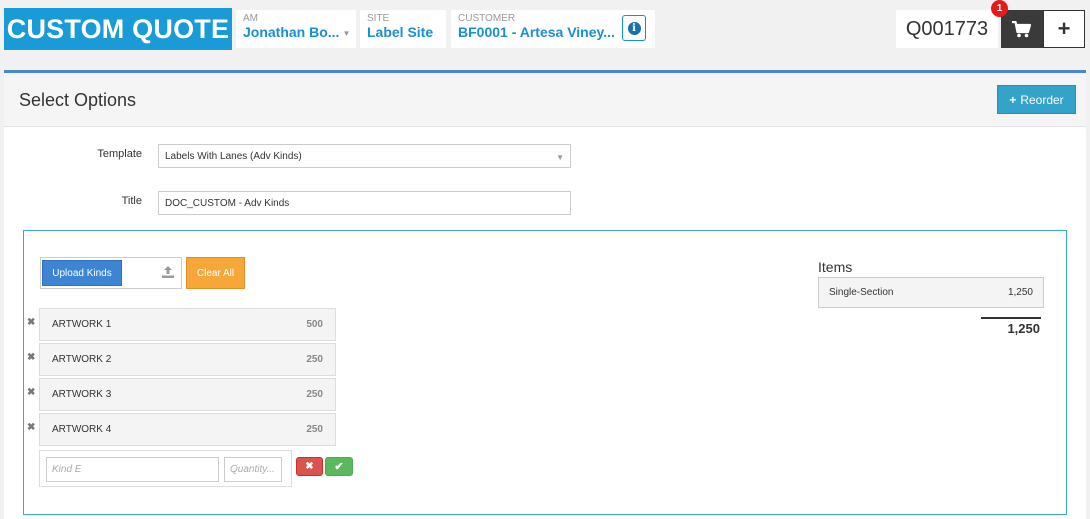  I want to click on title-input: DOC_CUSTOM - Adv Kinds, so click(364, 203).